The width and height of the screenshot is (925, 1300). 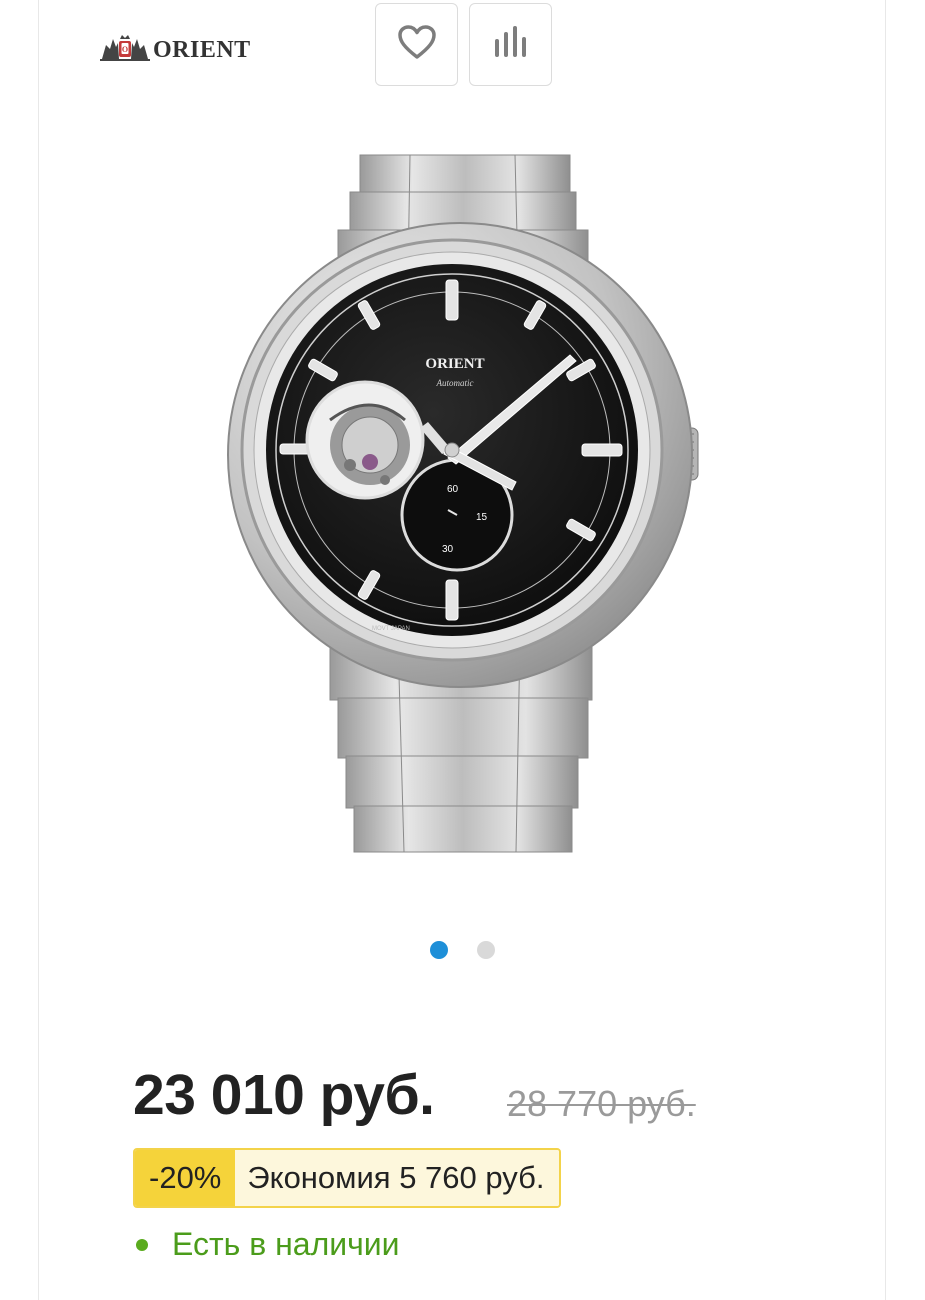 I want to click on subdial-15: 15, so click(x=482, y=517).